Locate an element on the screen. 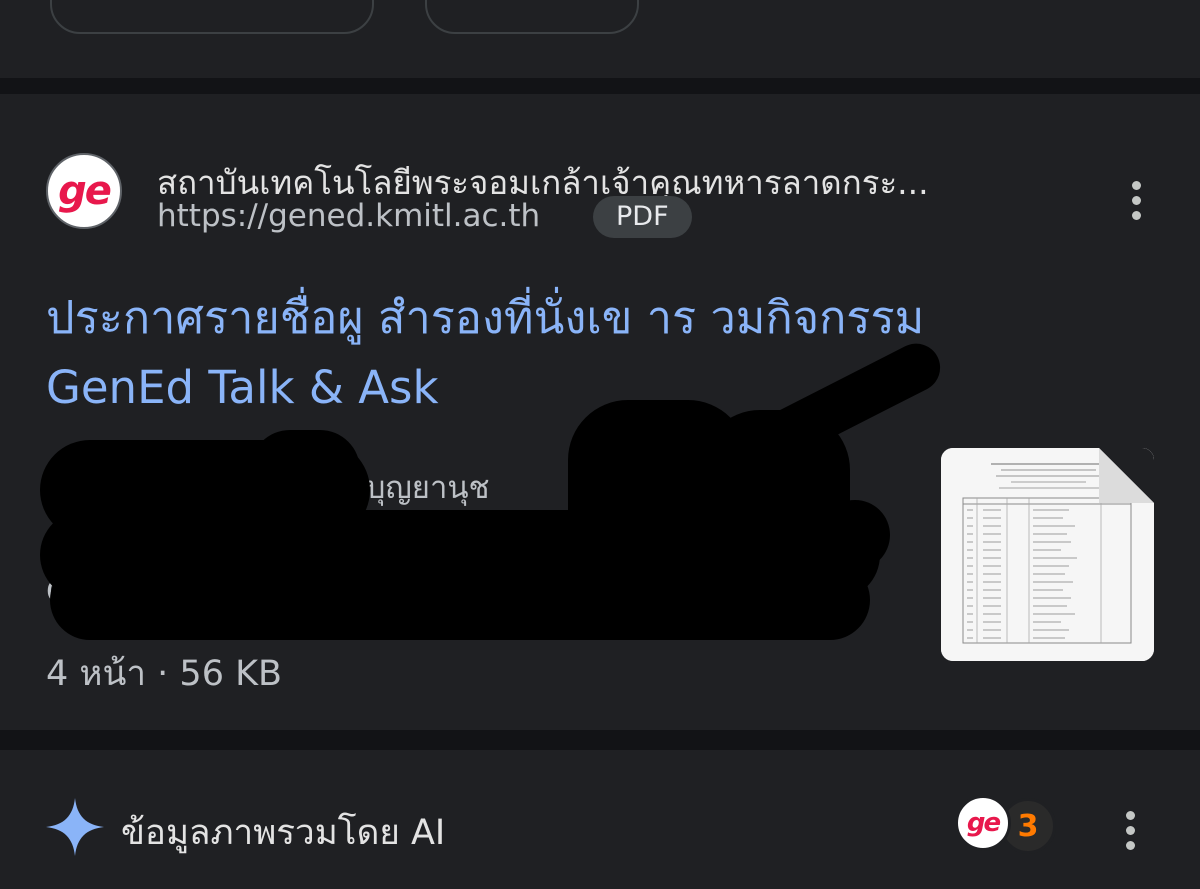  file-meta: 4 หน้า · 56 KB is located at coordinates (164, 674).